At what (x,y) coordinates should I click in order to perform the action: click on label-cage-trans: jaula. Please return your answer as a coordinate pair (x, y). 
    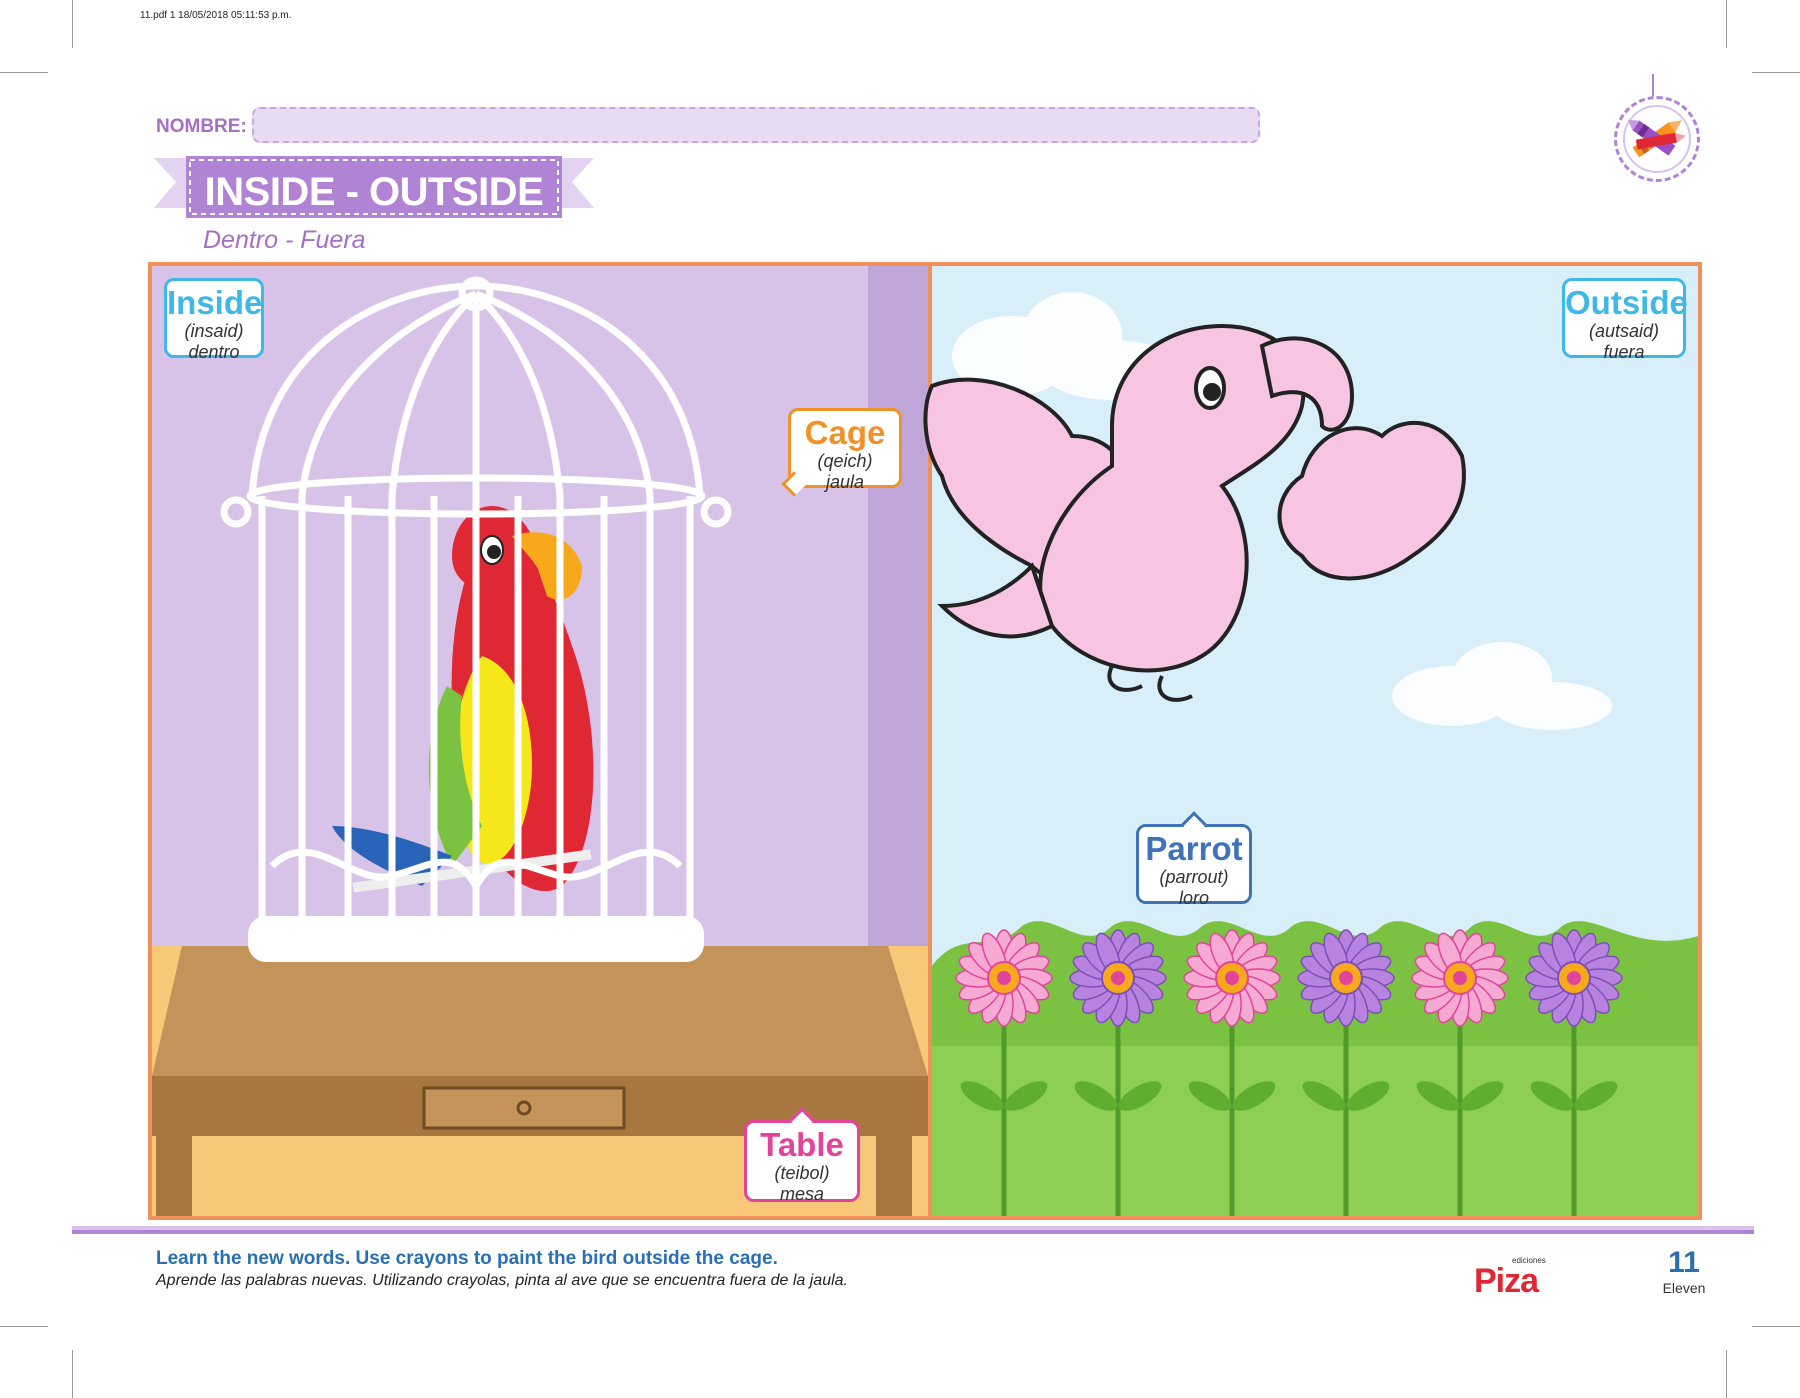
    Looking at the image, I should click on (845, 482).